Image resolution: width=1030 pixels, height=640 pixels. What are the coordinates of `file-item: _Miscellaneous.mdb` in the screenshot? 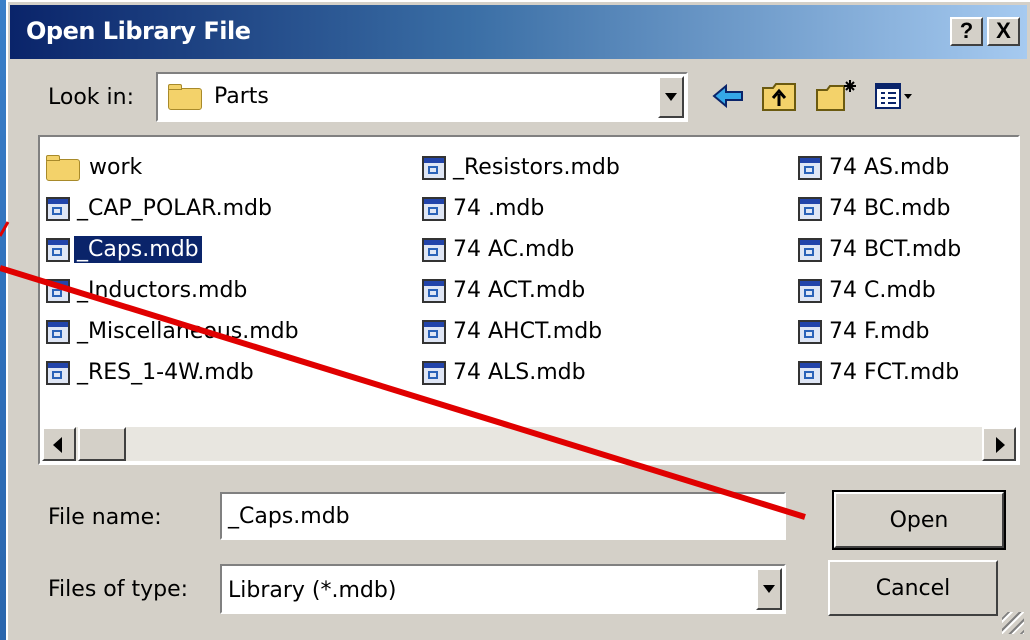 It's located at (174, 331).